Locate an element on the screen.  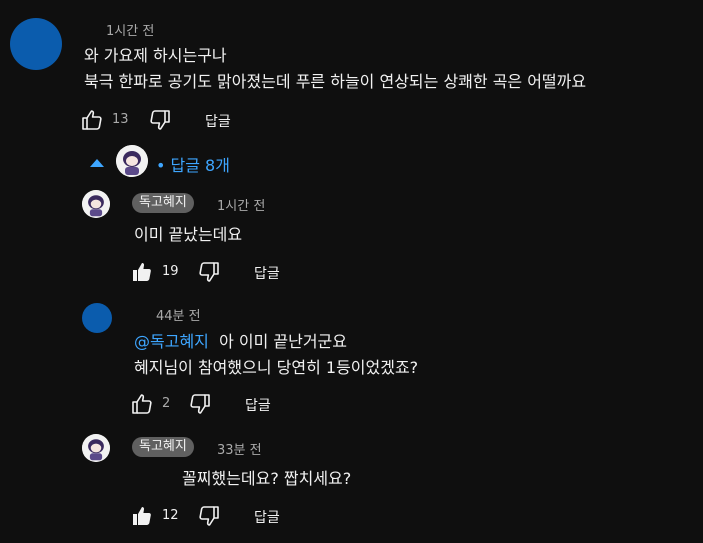
reply-time: 44분 전 is located at coordinates (178, 314).